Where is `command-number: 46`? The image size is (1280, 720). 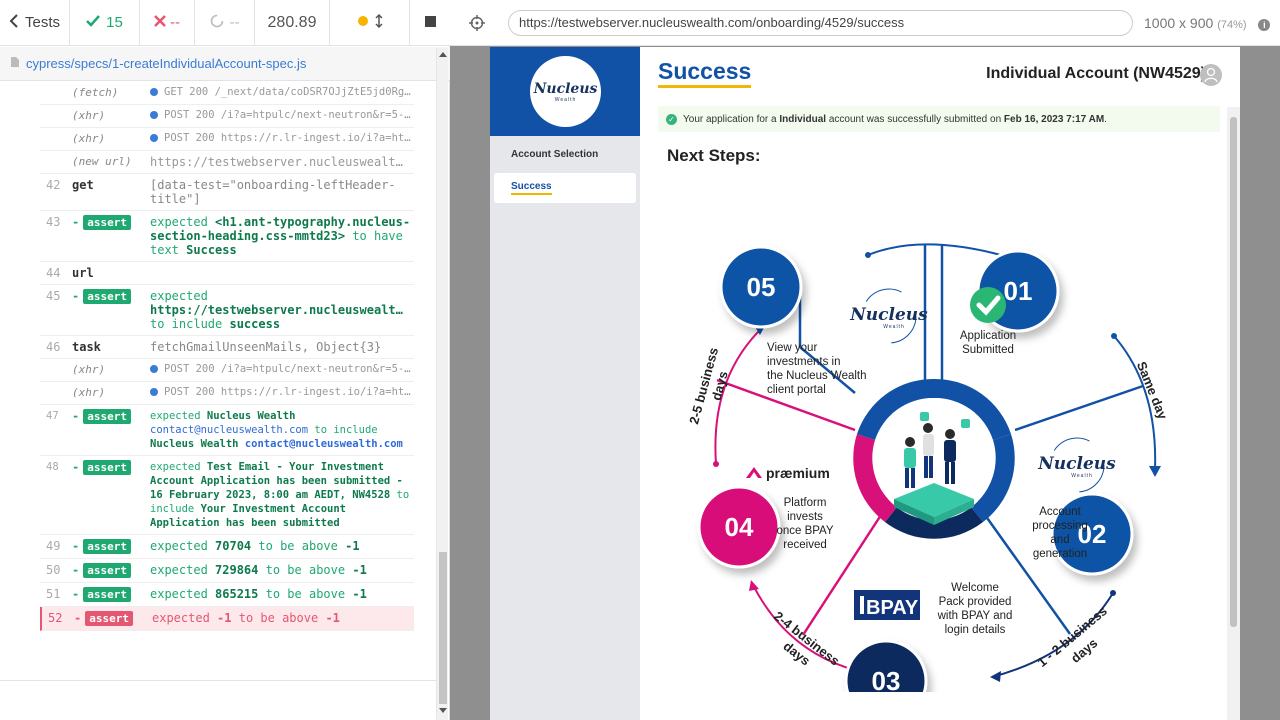 command-number: 46 is located at coordinates (53, 347).